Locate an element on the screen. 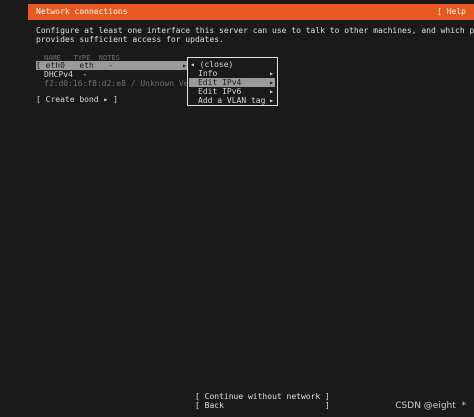  menu-item-close: ◂ (close) is located at coordinates (232, 64).